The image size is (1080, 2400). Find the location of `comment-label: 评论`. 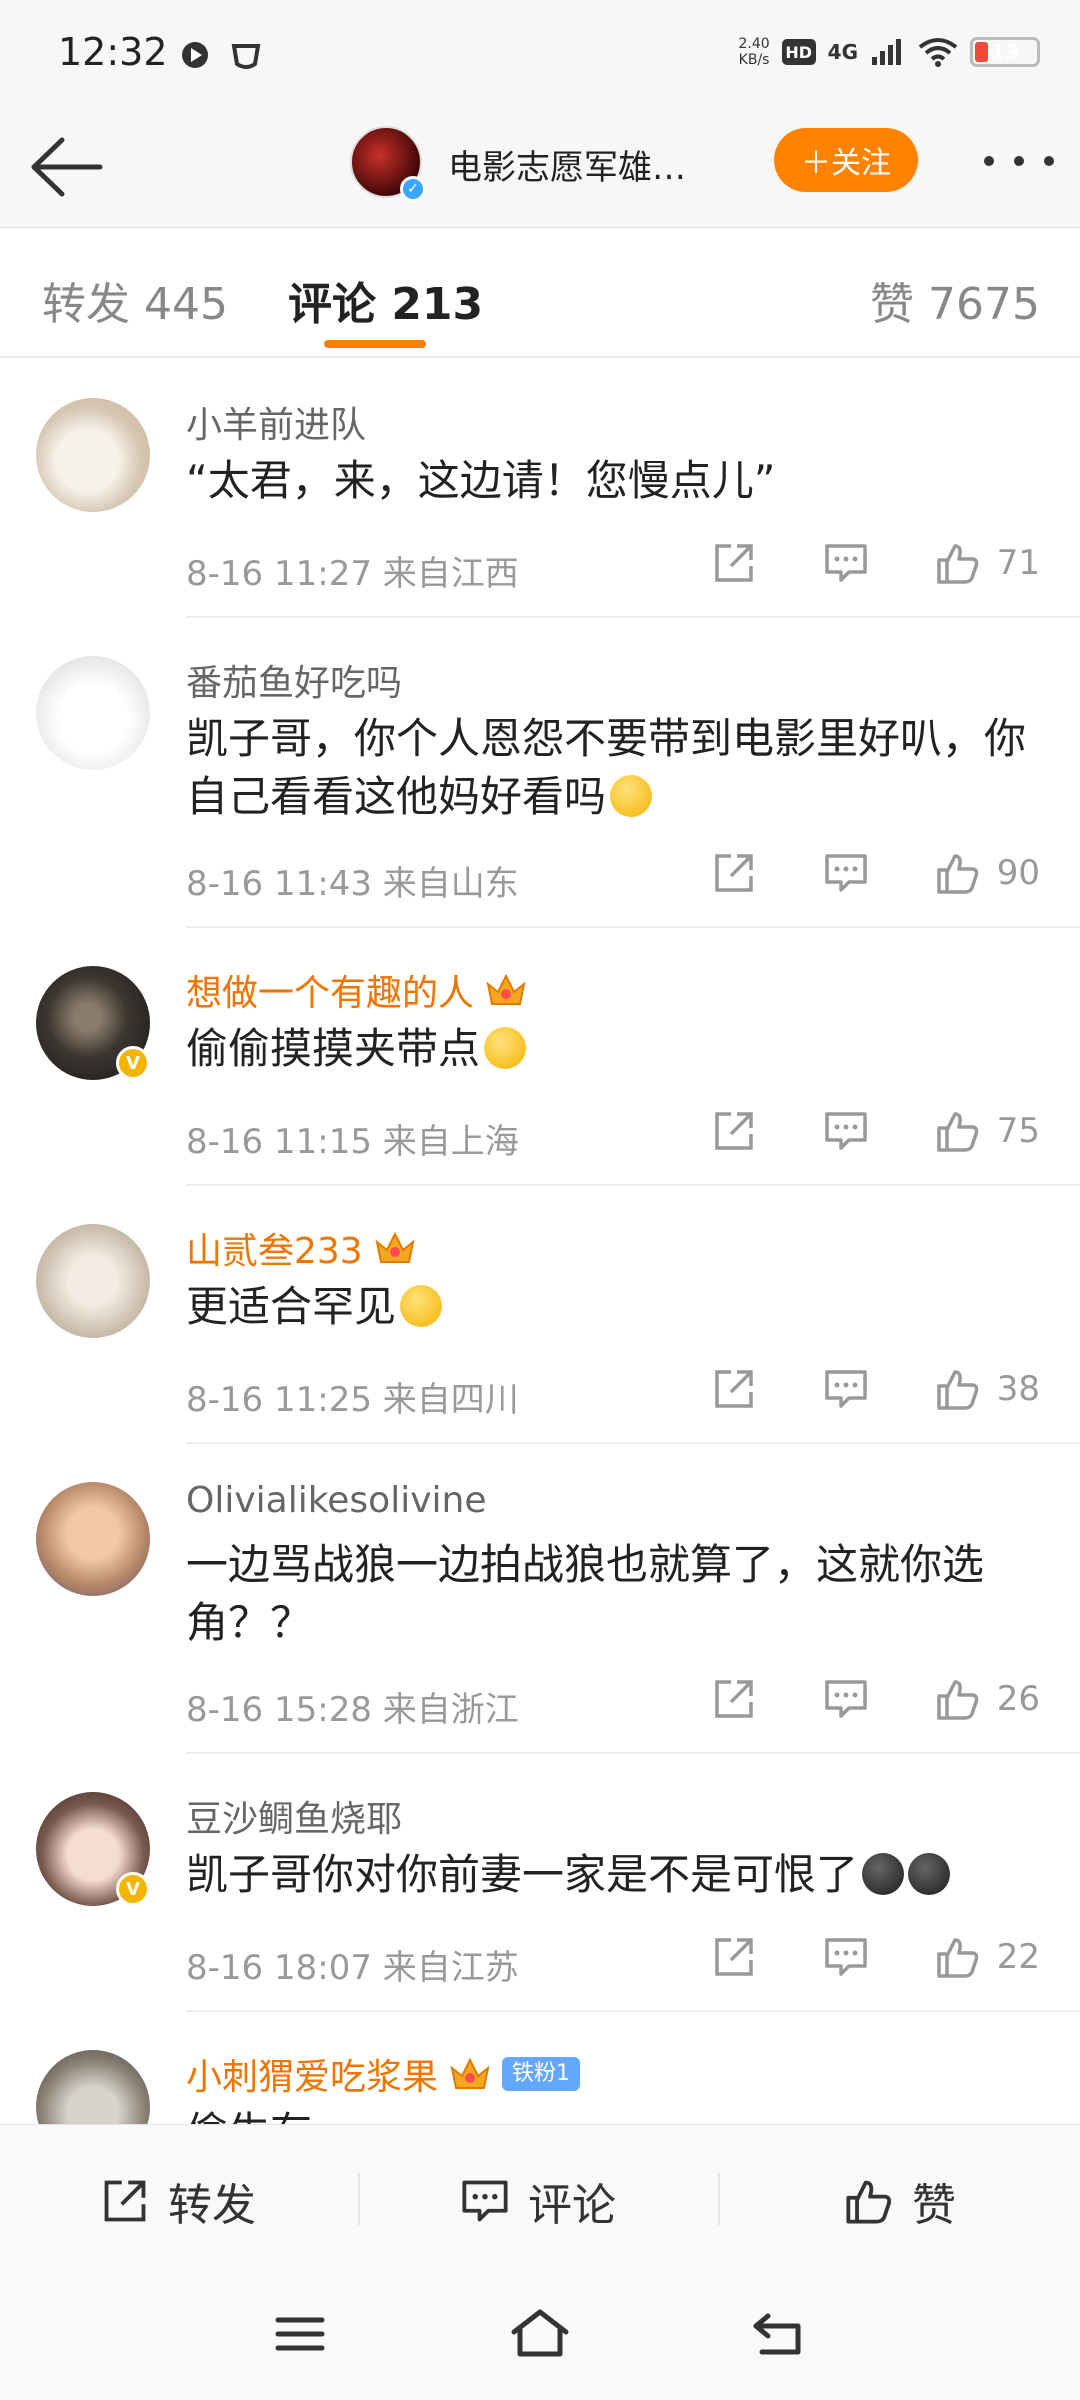

comment-label: 评论 is located at coordinates (572, 2205).